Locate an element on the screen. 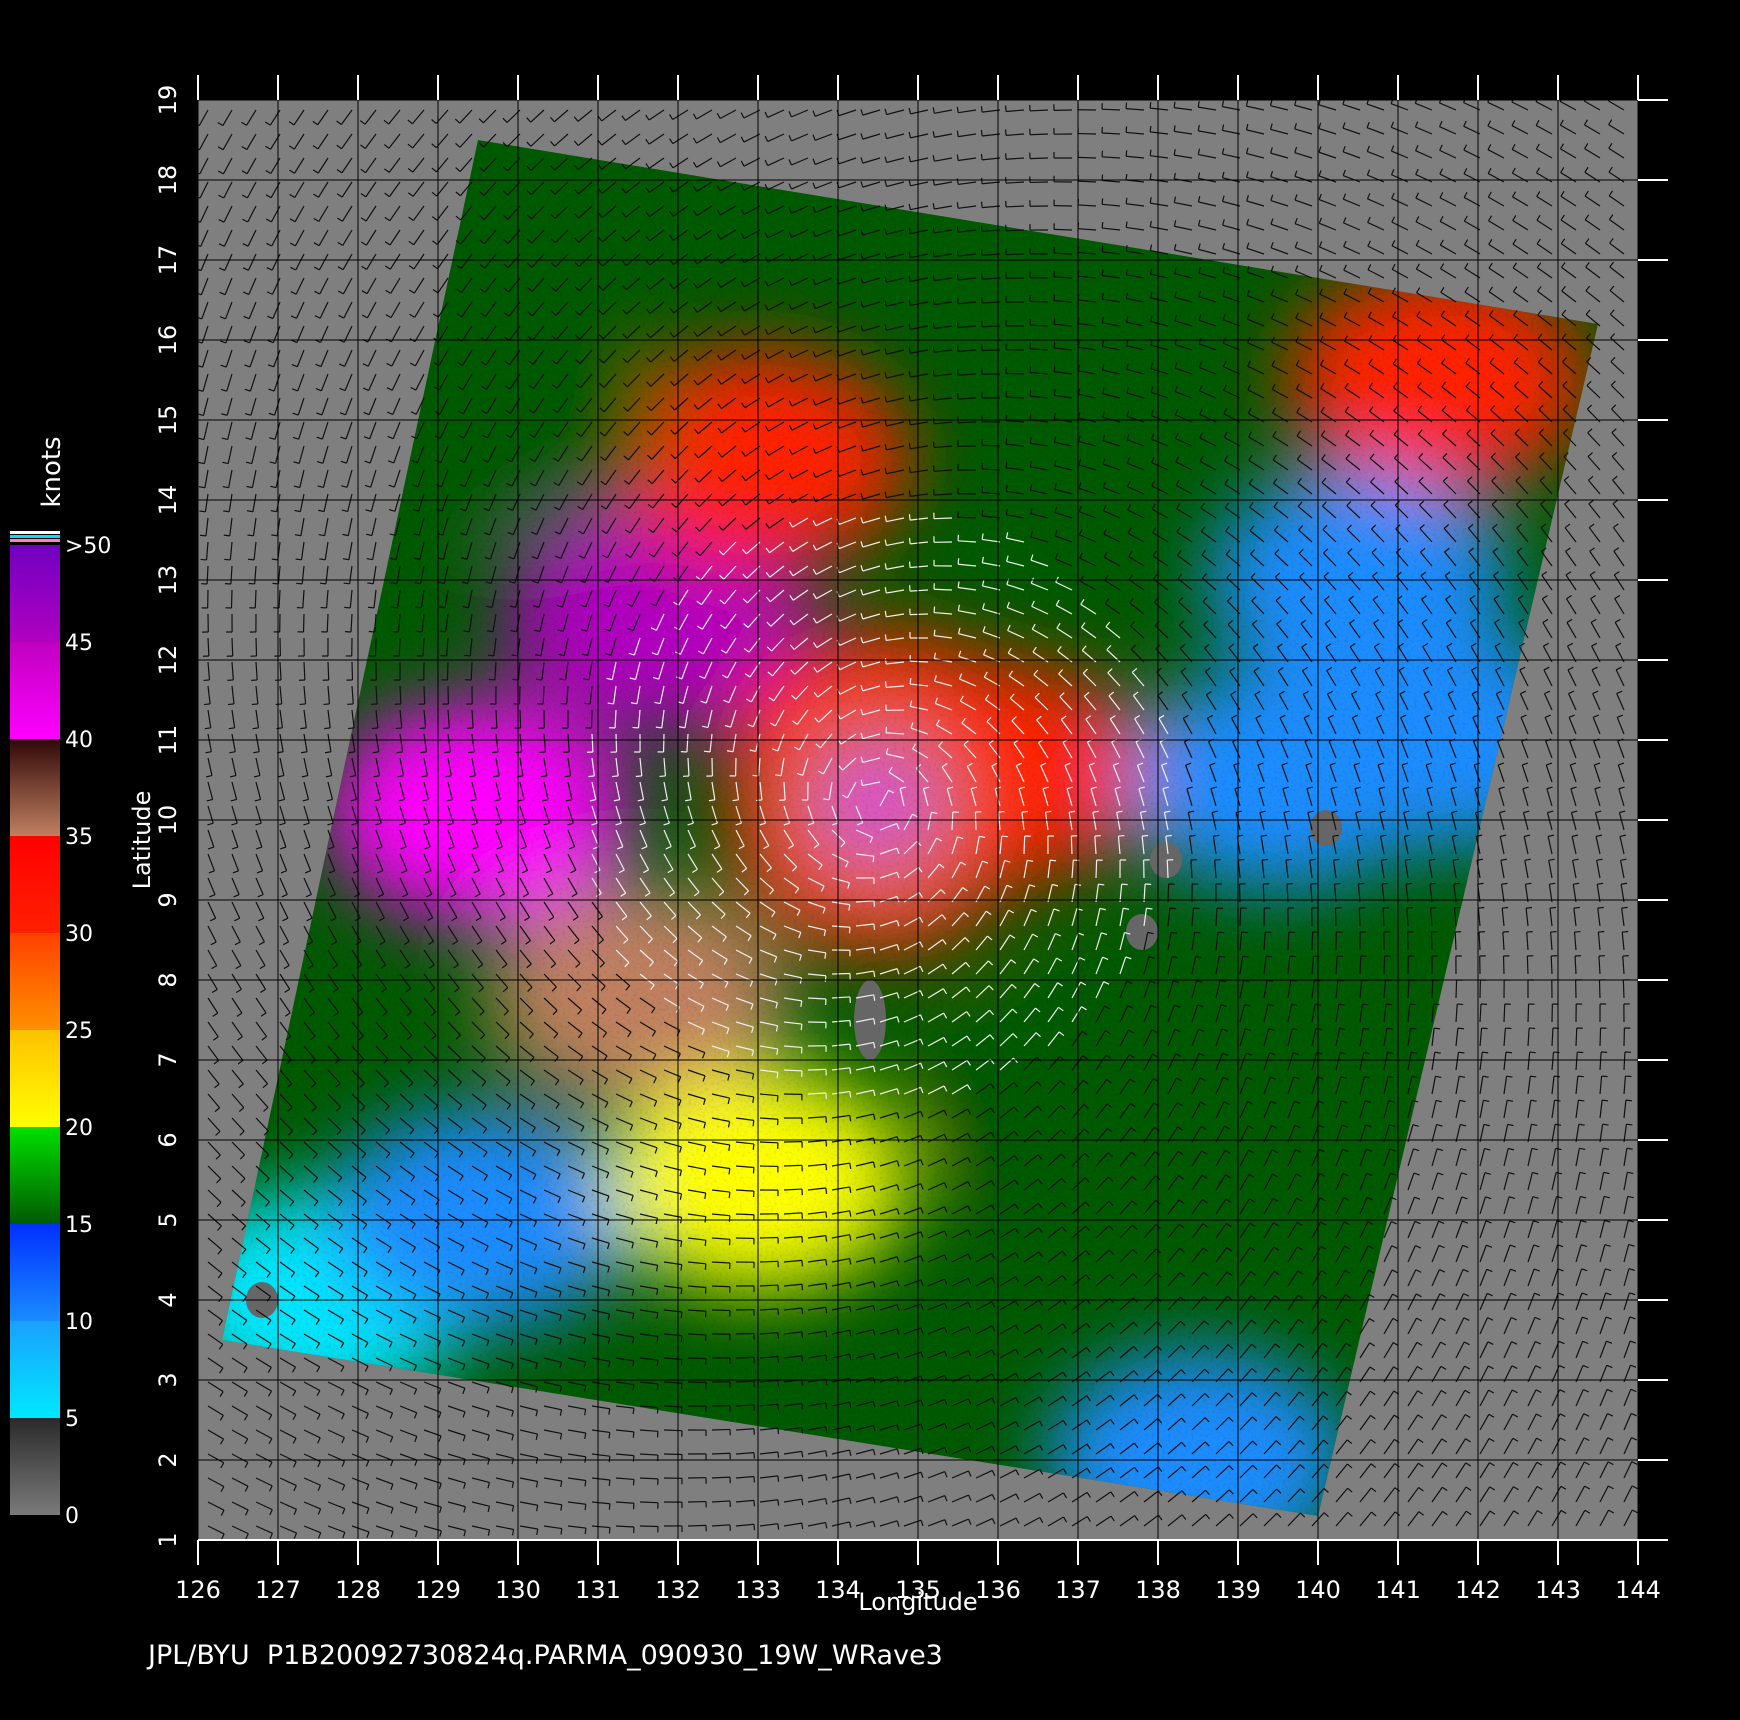  y-tick-label: 3 is located at coordinates (168, 1379).